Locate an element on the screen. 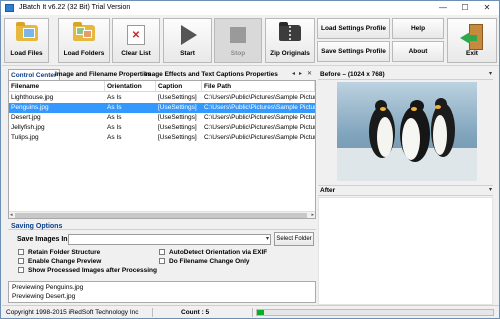  exit-button: Exit is located at coordinates (472, 40).